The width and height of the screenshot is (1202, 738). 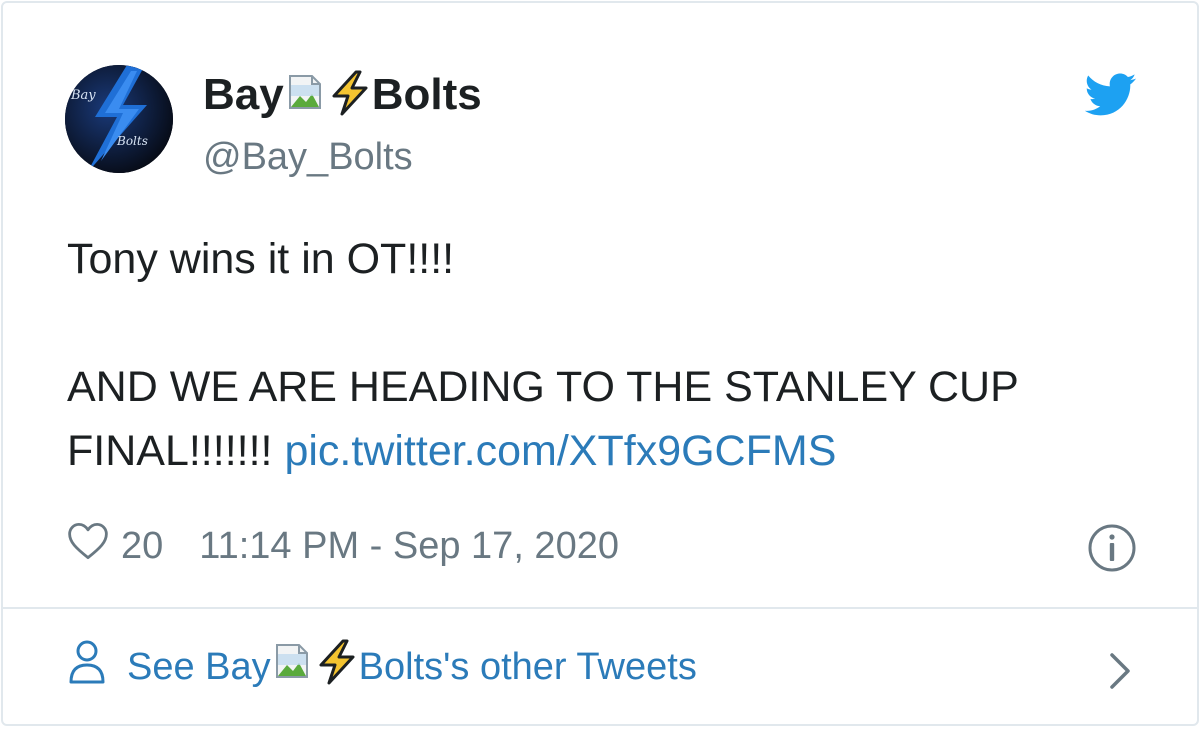 I want to click on svg-text: Bay, so click(x=83, y=95).